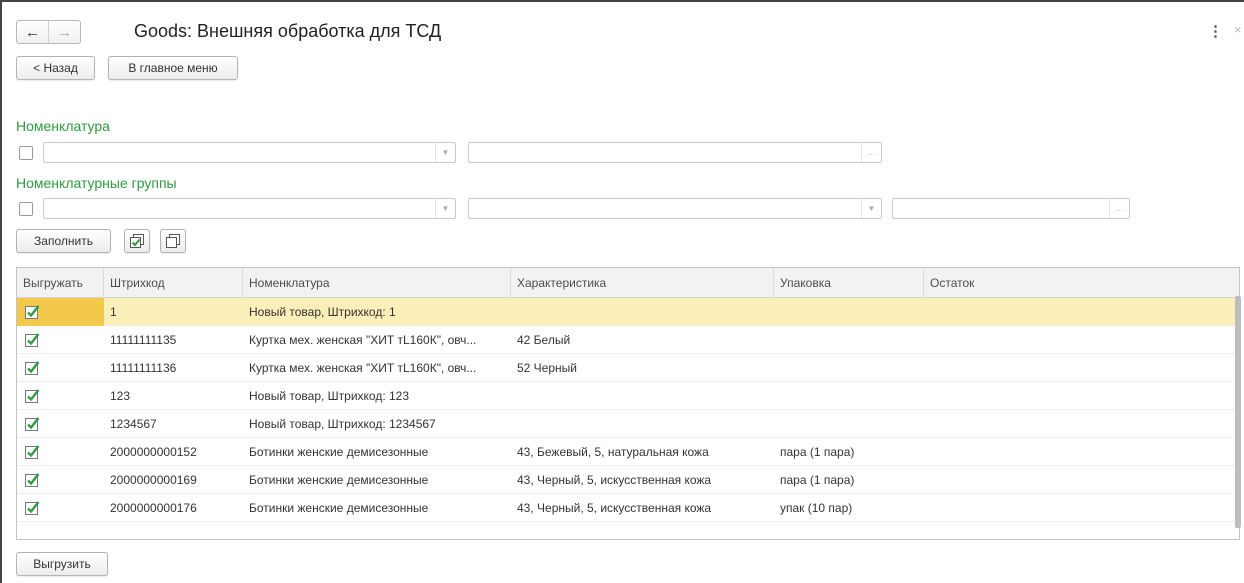 This screenshot has width=1244, height=583. I want to click on table-row: 123 Новый товар, Штрихкод: 123, so click(628, 396).